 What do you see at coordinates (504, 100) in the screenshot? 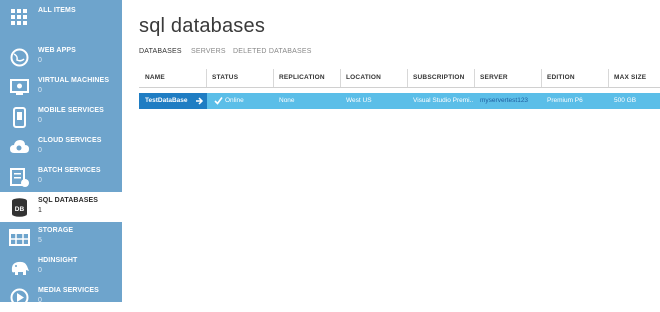
I see `server-link: myservertest123` at bounding box center [504, 100].